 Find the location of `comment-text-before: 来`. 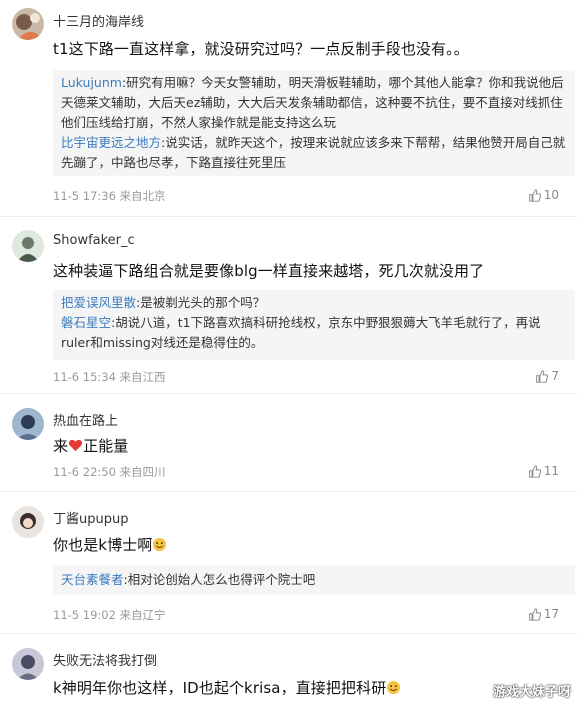

comment-text-before: 来 is located at coordinates (61, 446).